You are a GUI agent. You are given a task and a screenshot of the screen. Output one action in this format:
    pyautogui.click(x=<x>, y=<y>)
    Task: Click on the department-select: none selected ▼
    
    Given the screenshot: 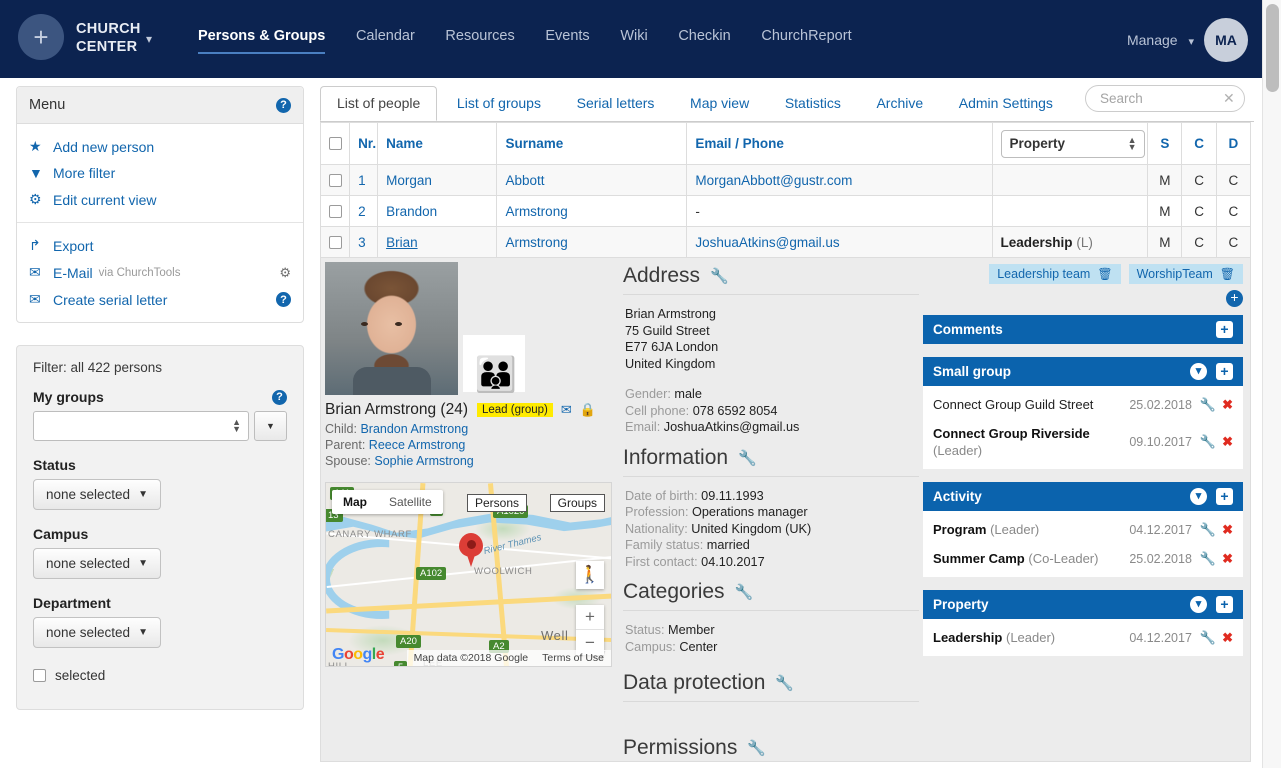 What is the action you would take?
    pyautogui.click(x=97, y=632)
    